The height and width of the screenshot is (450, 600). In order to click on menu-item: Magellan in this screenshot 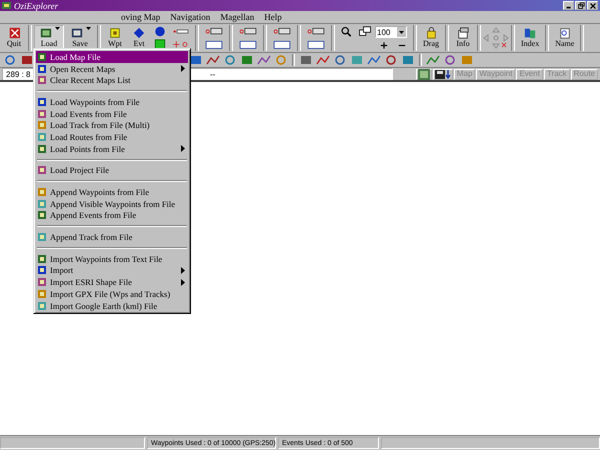, I will do `click(237, 17)`.